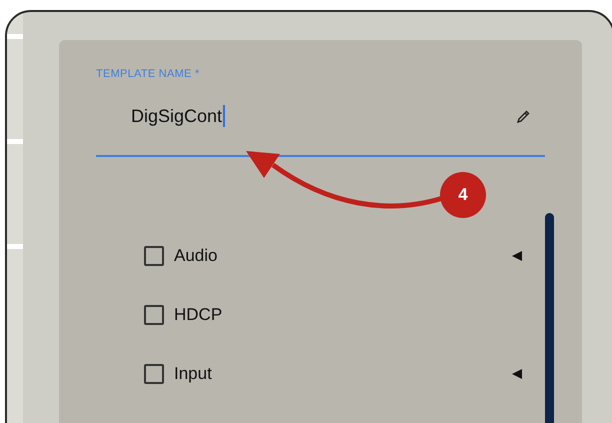  I want to click on option-label: Audio, so click(196, 255).